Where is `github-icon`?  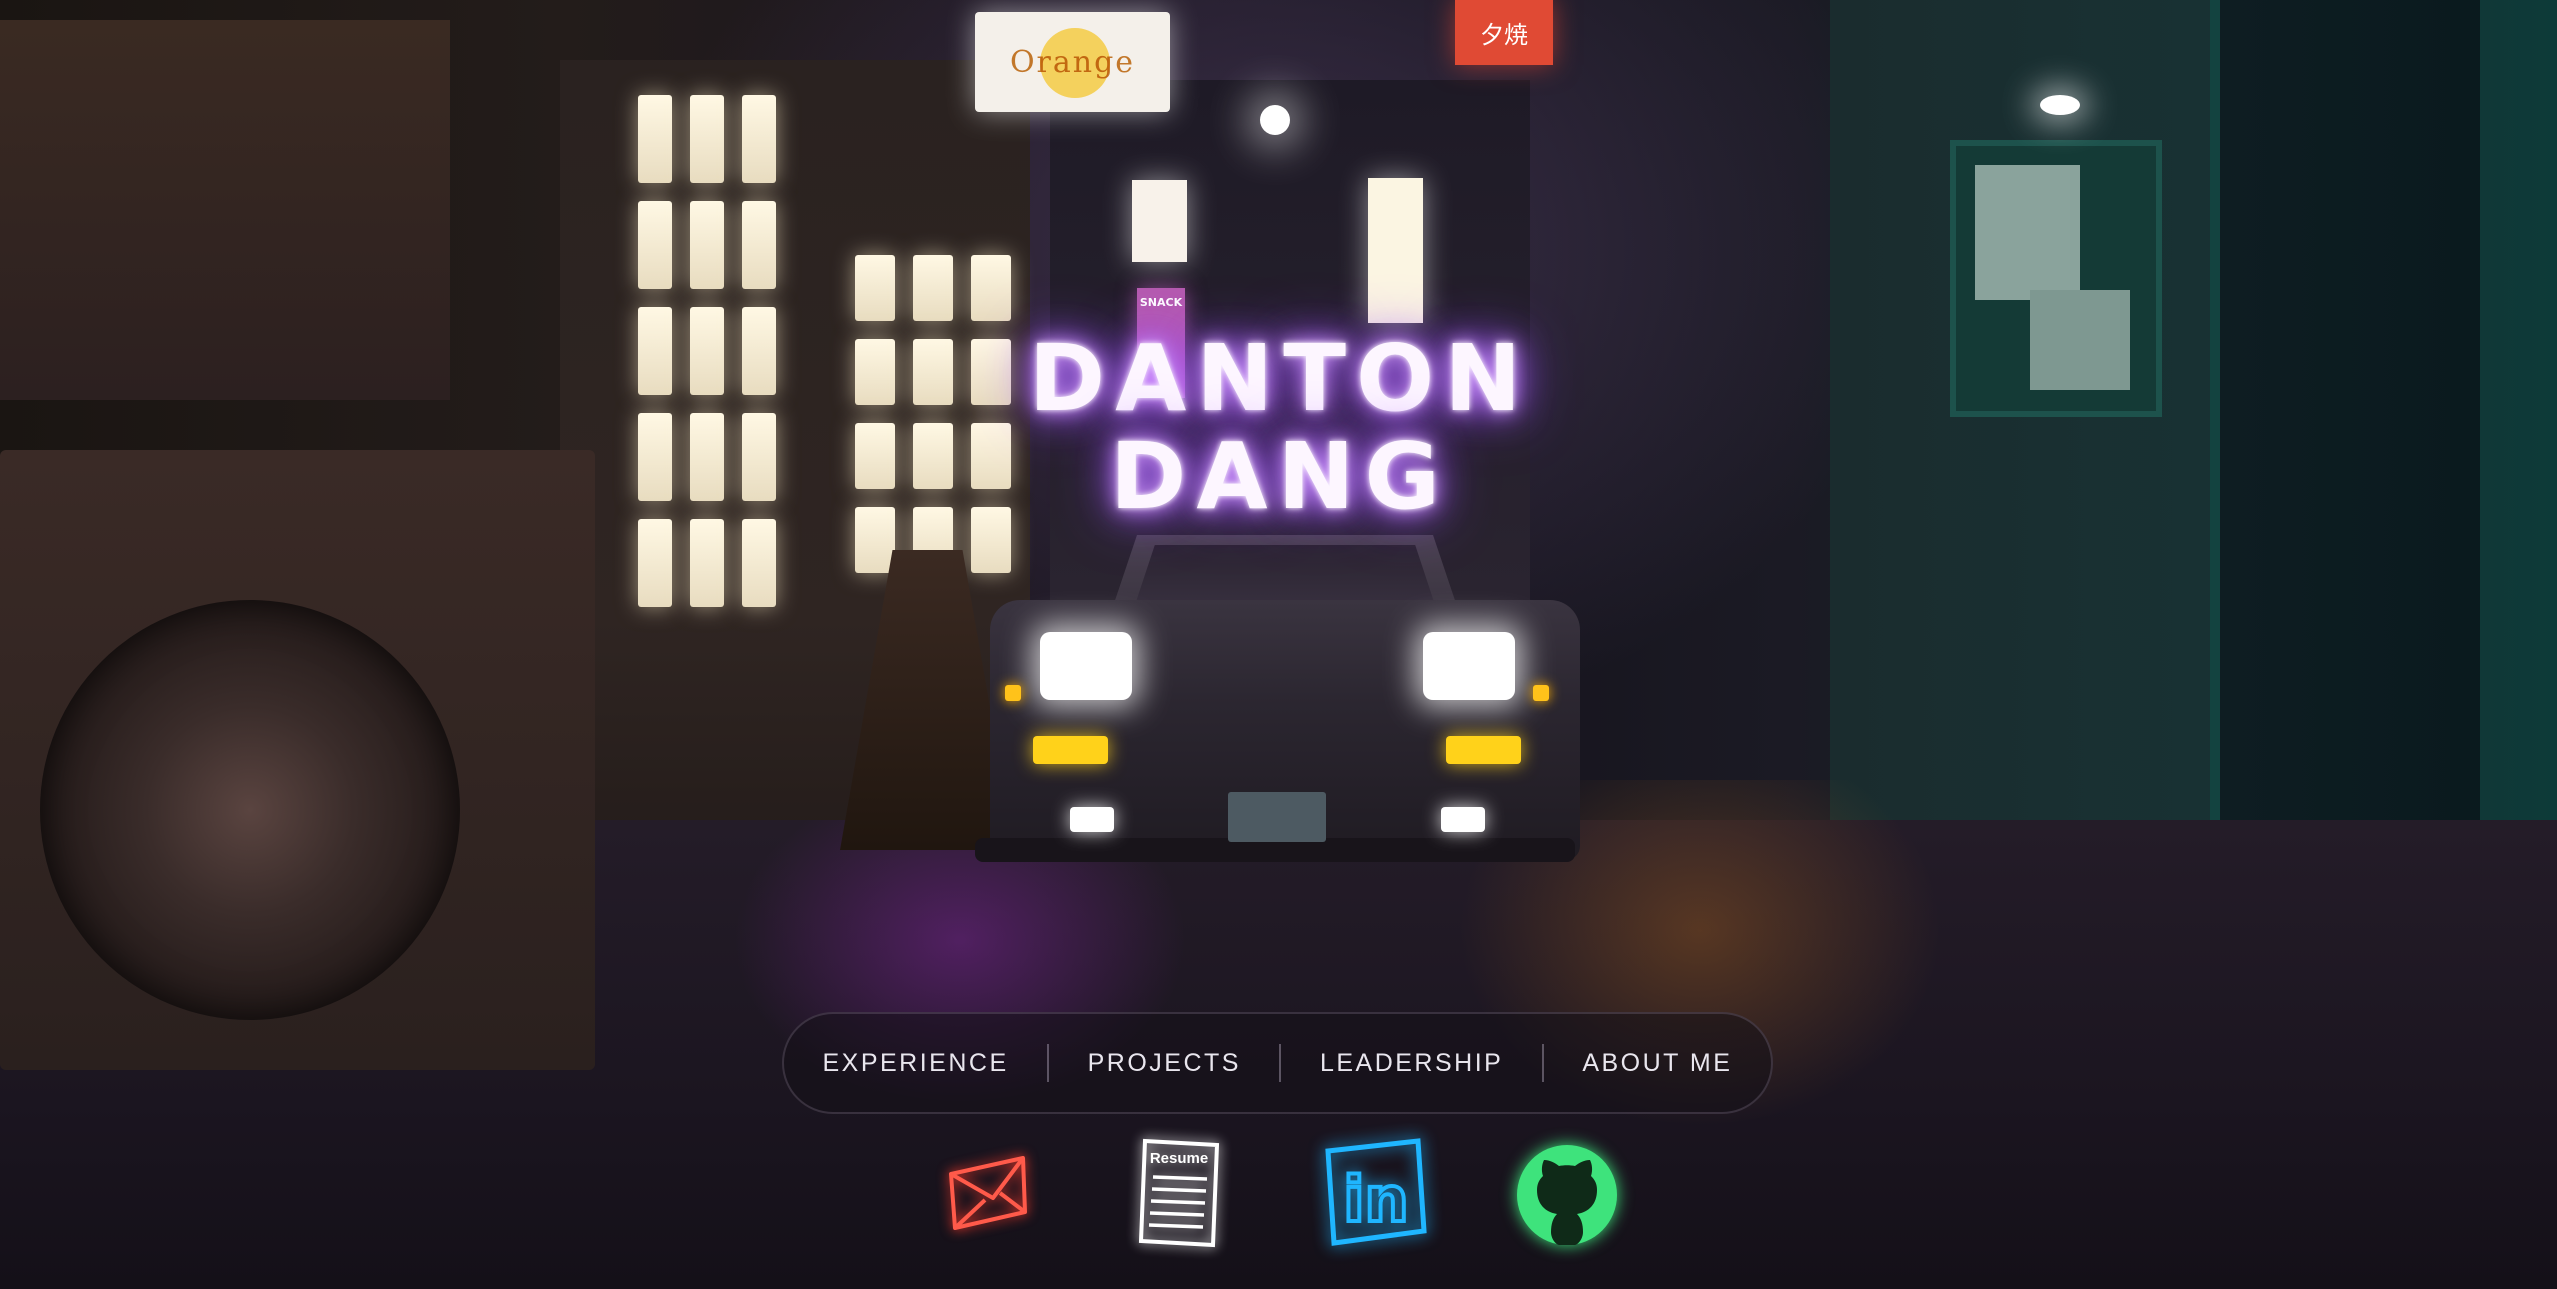 github-icon is located at coordinates (1567, 1195).